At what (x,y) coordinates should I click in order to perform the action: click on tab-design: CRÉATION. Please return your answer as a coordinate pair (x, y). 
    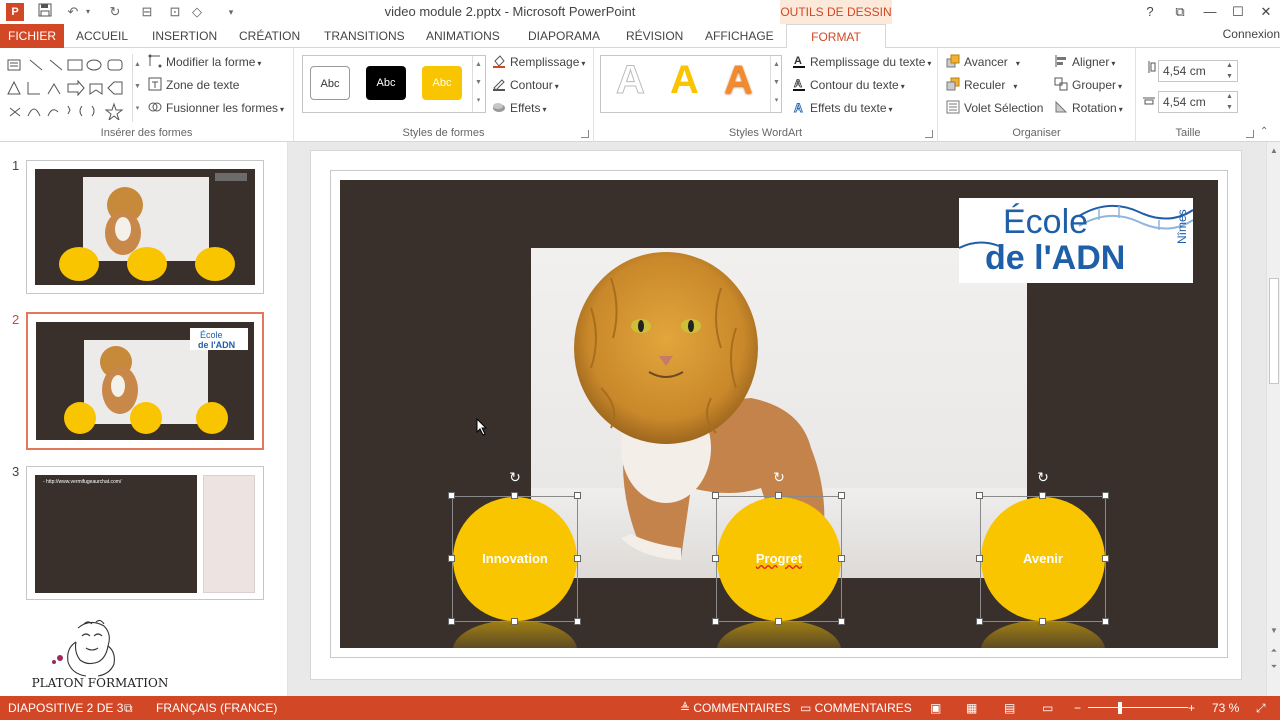
    Looking at the image, I should click on (269, 36).